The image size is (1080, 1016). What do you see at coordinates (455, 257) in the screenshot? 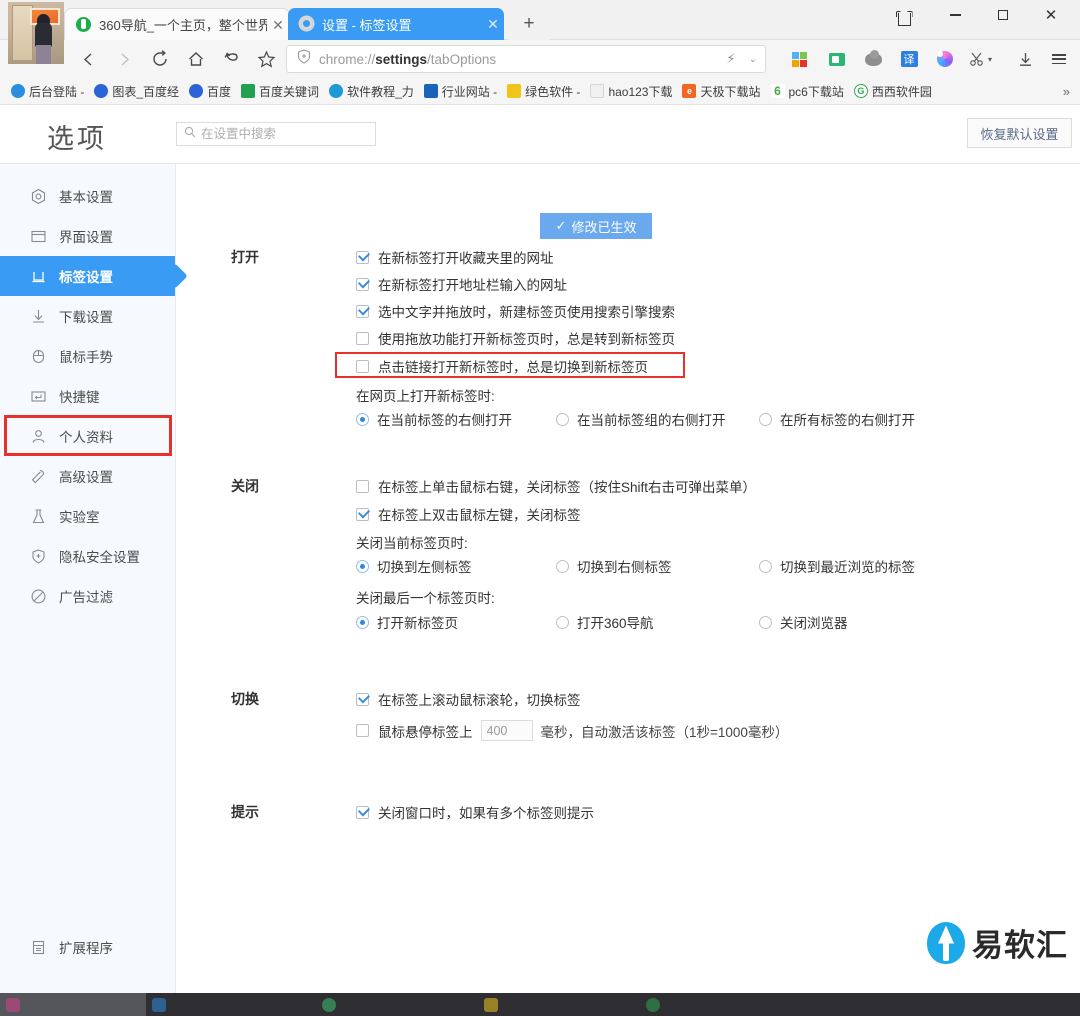
I see `checkbox-row-open-bookmark-newtab: 在新标签打开收藏夹里的网址` at bounding box center [455, 257].